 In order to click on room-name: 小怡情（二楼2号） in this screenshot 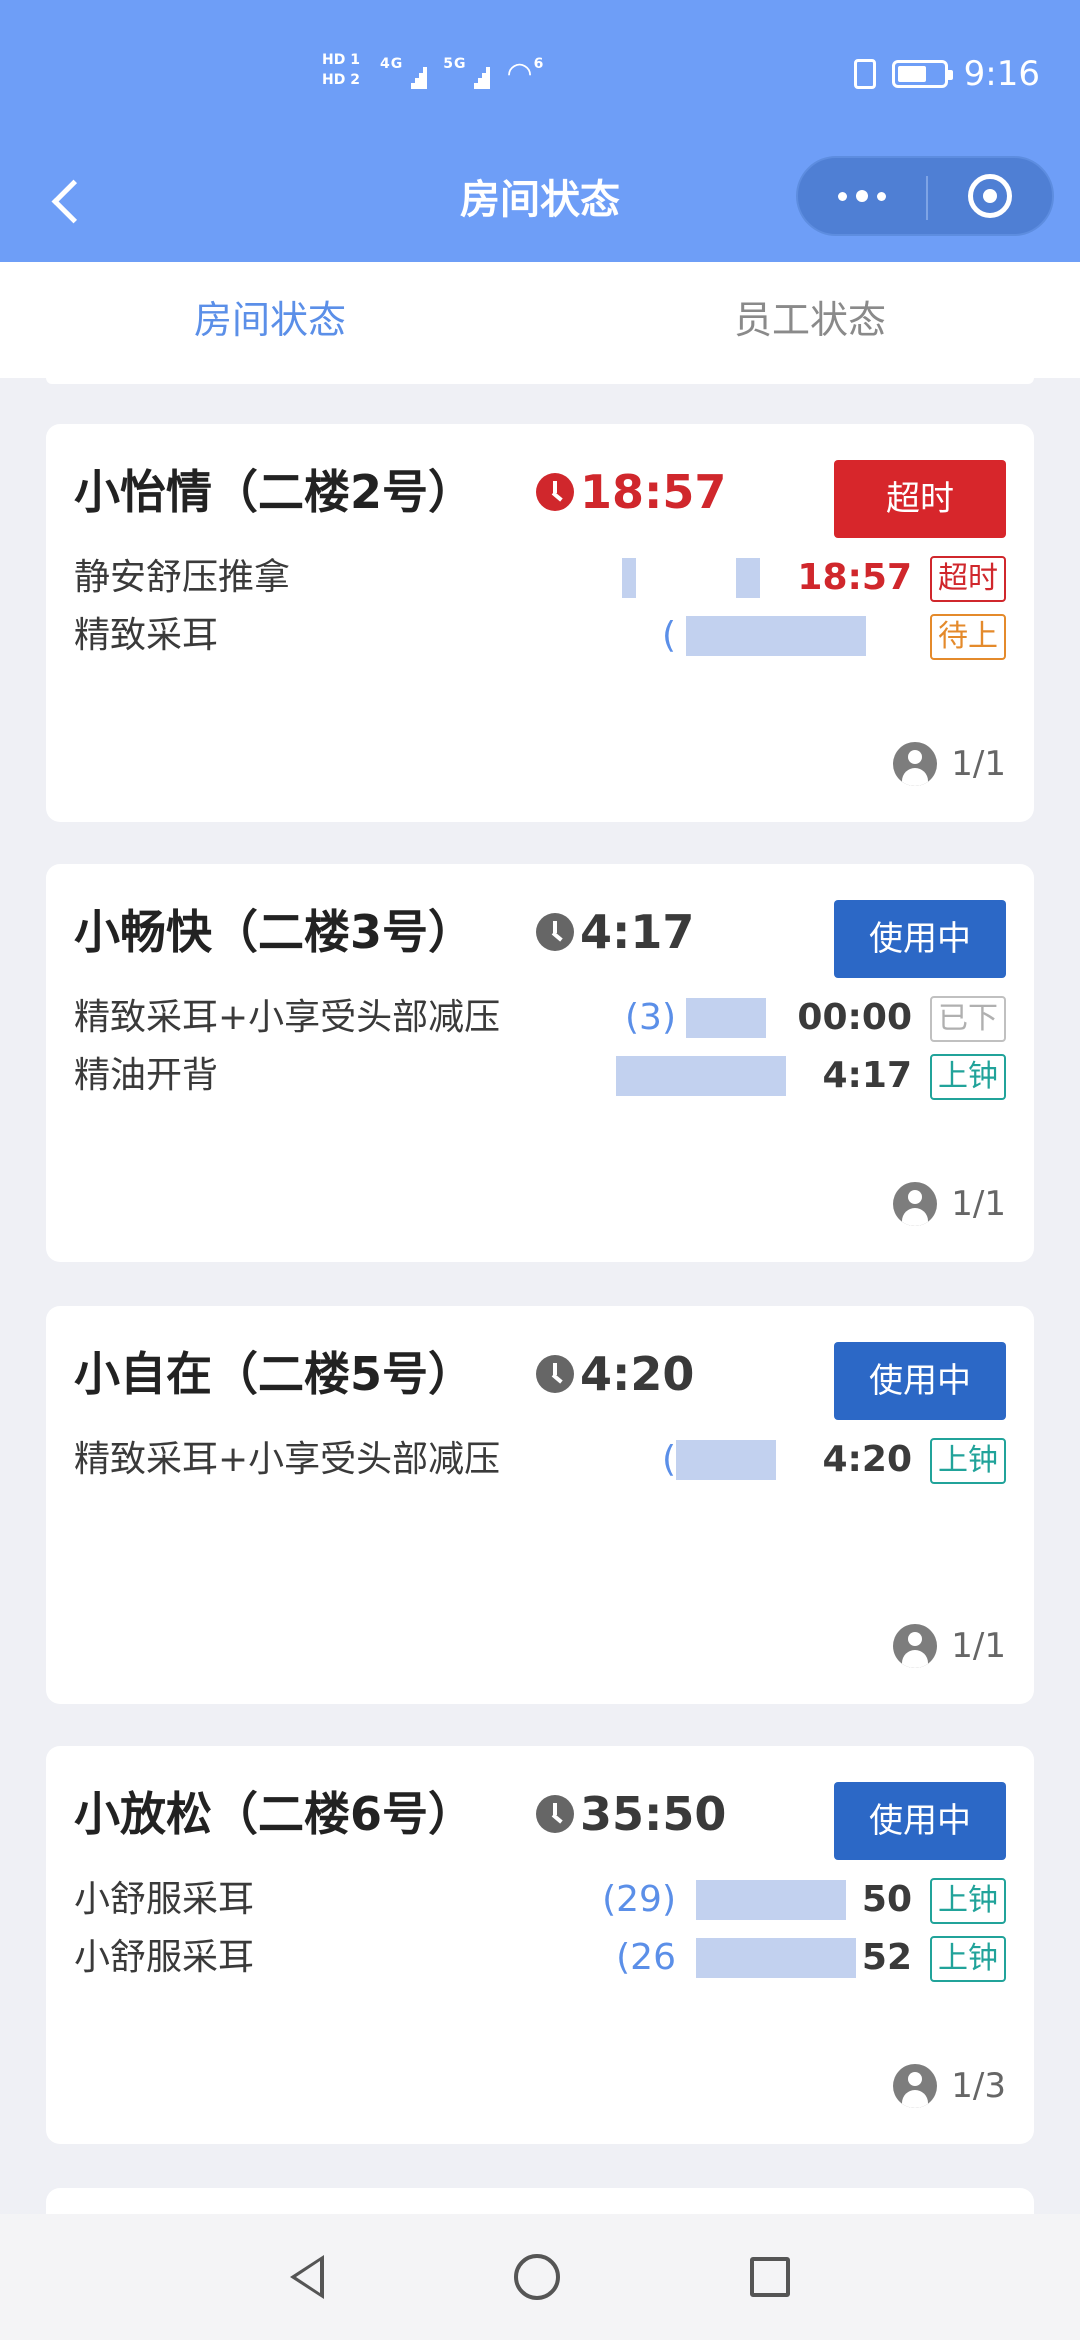, I will do `click(274, 492)`.